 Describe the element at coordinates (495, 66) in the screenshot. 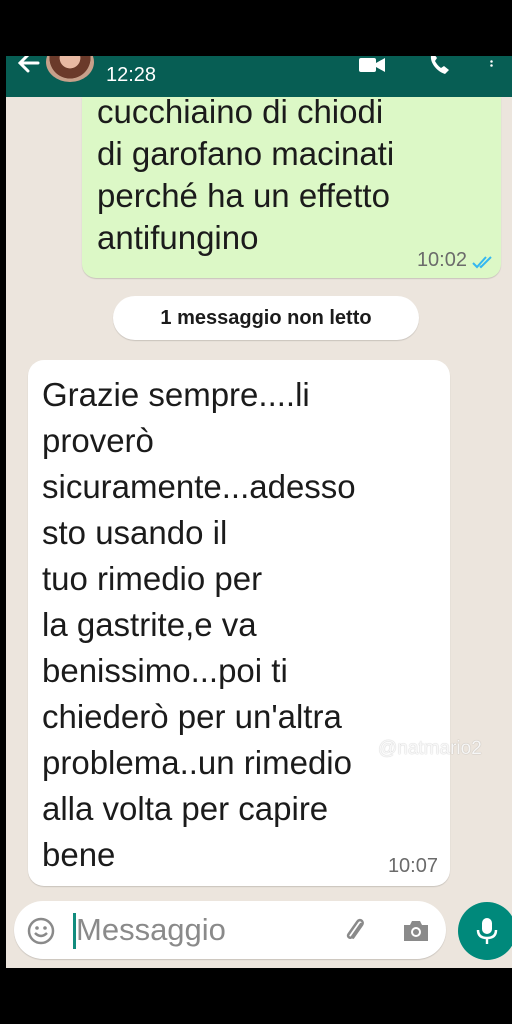

I see `more-vertical-icon` at that location.